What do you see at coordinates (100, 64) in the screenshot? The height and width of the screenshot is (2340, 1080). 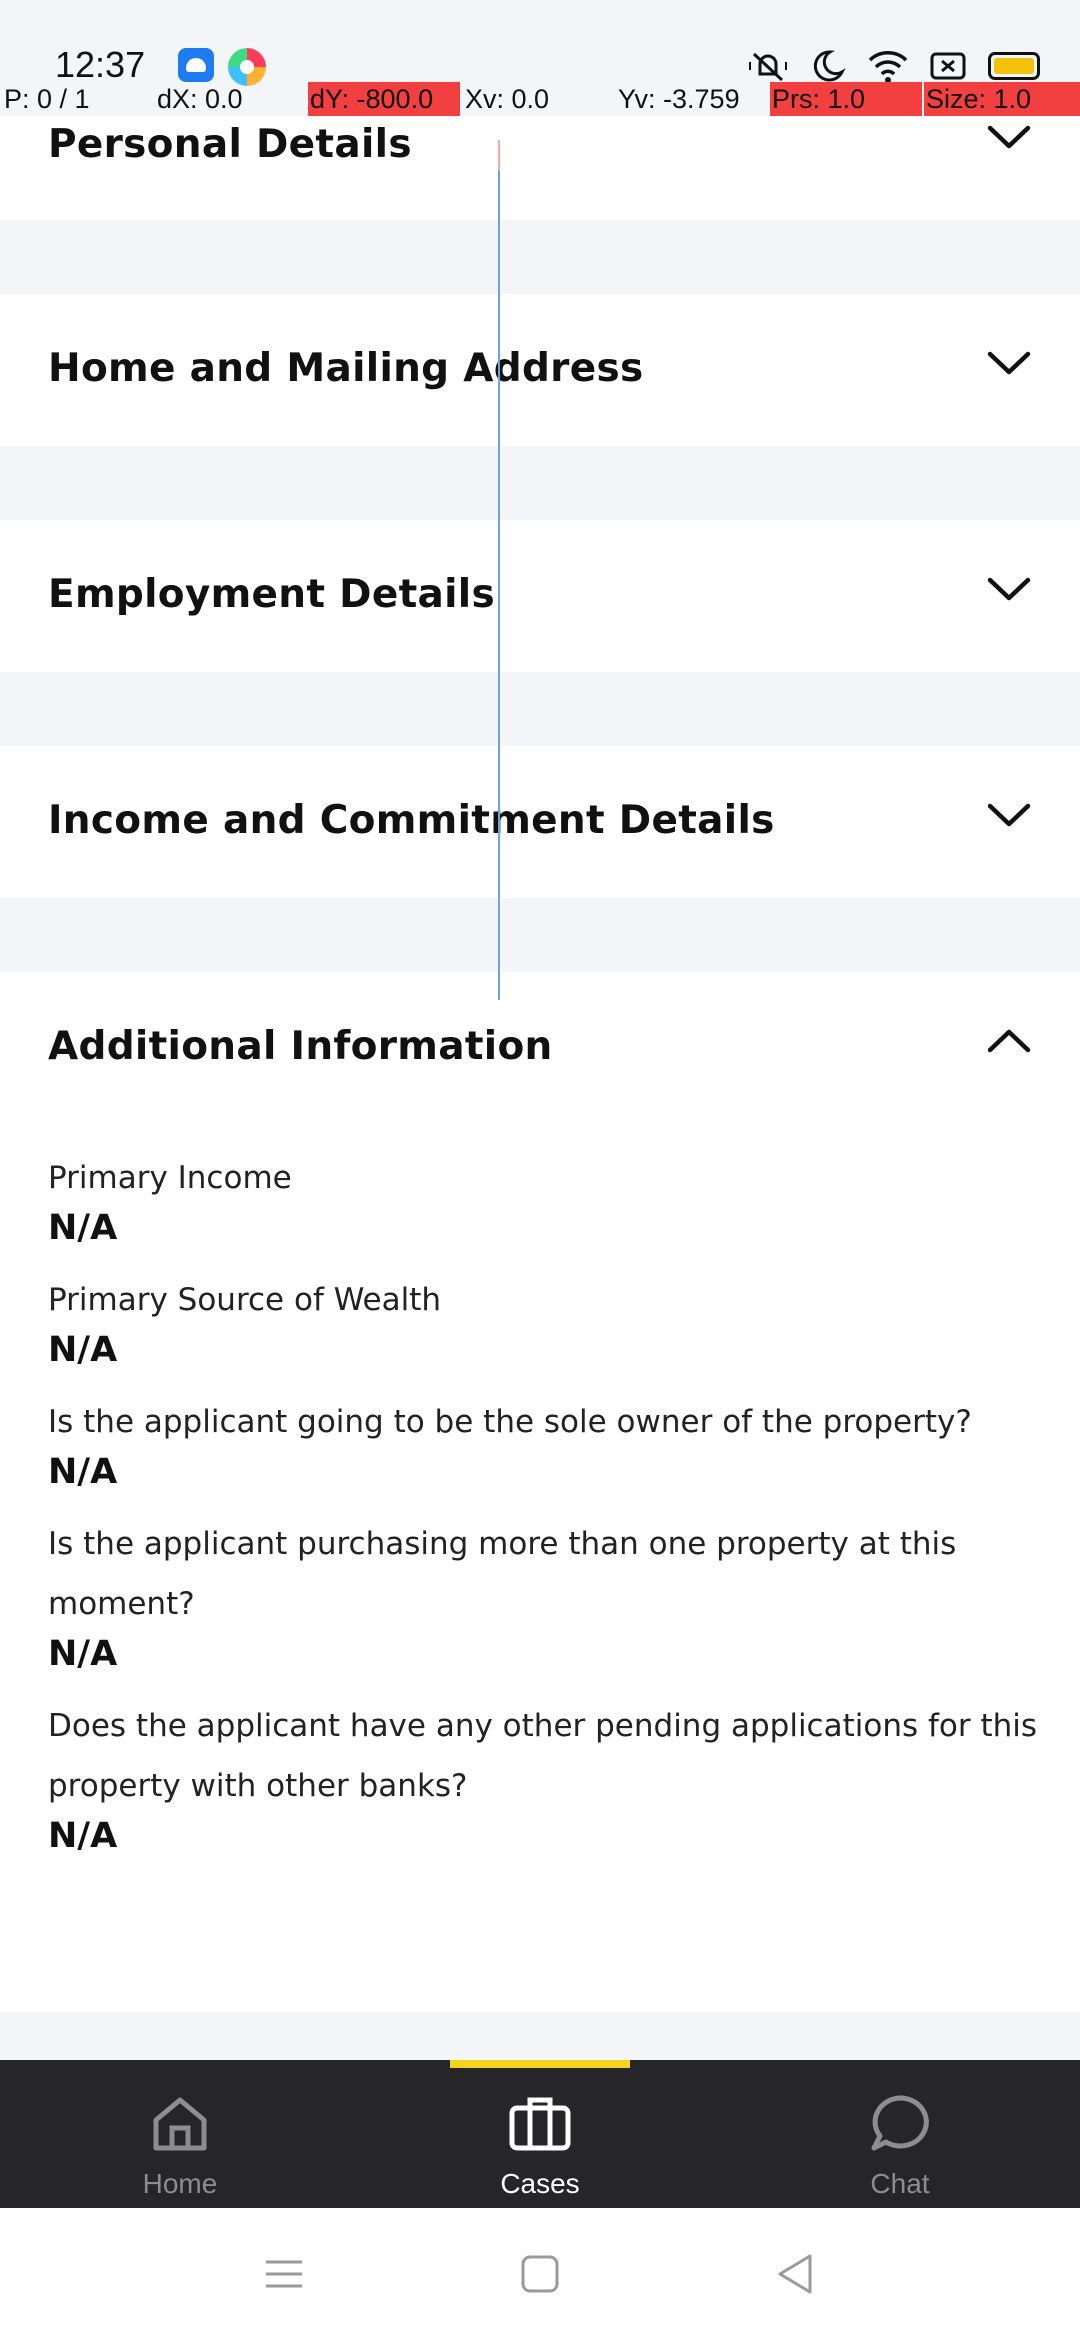 I see `status-time: 12:37` at bounding box center [100, 64].